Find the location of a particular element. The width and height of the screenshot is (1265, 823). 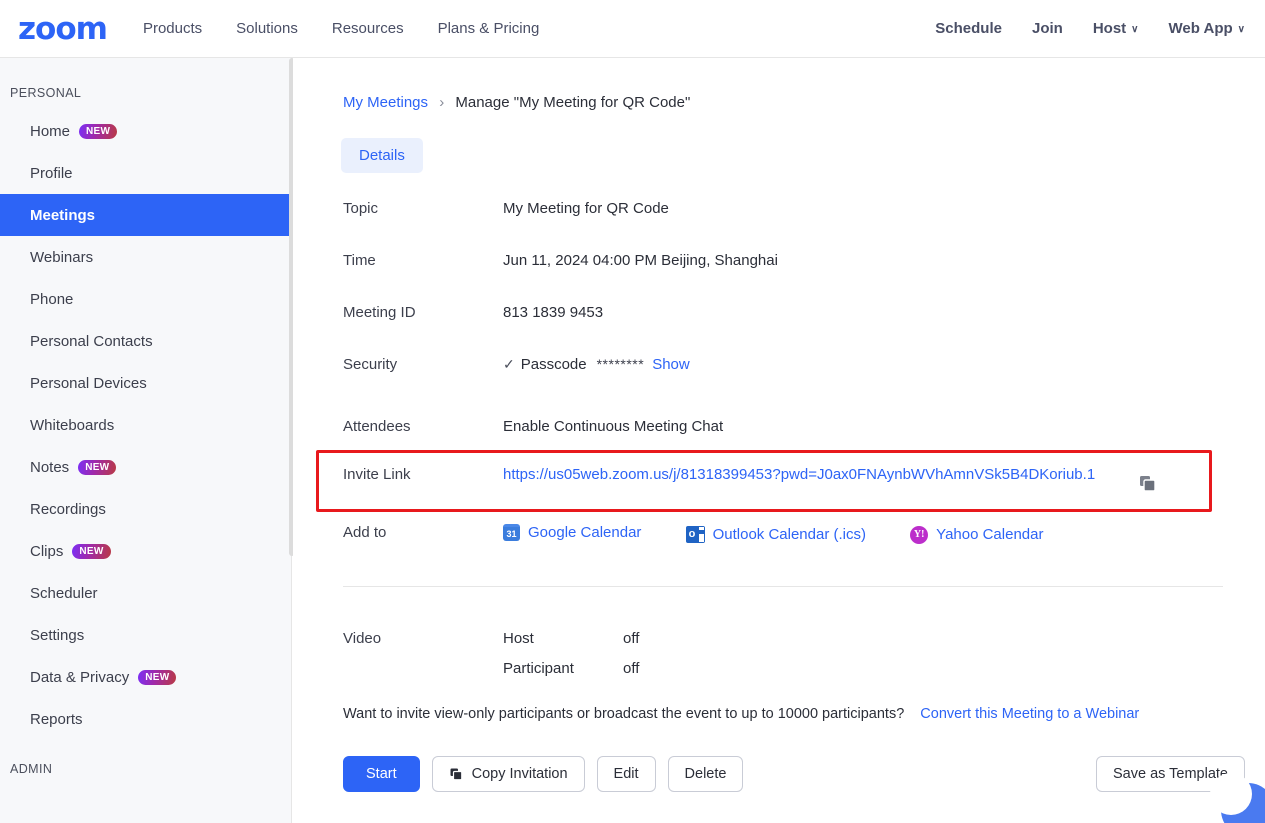

sidebar-item-scheduler: Scheduler is located at coordinates (145, 593).